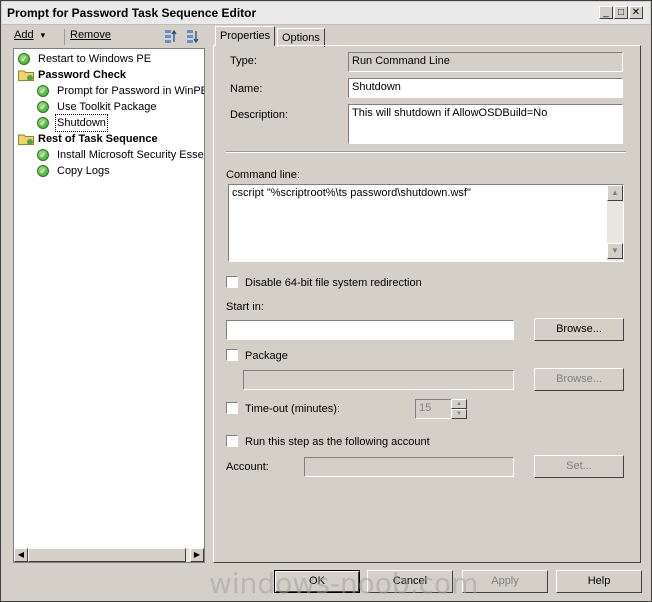 The image size is (652, 602). I want to click on scroll-down-icon: ▼, so click(615, 251).